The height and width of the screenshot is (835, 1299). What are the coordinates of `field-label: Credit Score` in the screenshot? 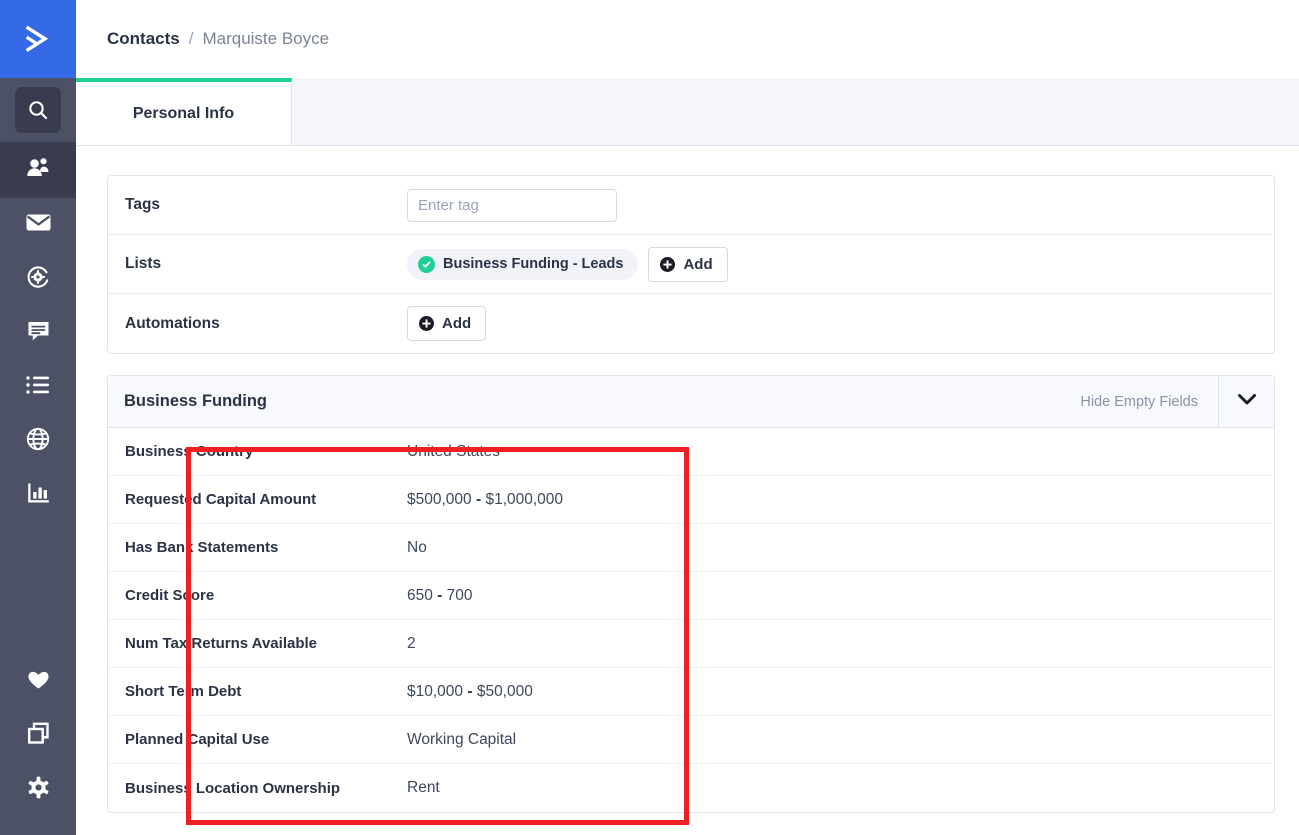 It's located at (170, 595).